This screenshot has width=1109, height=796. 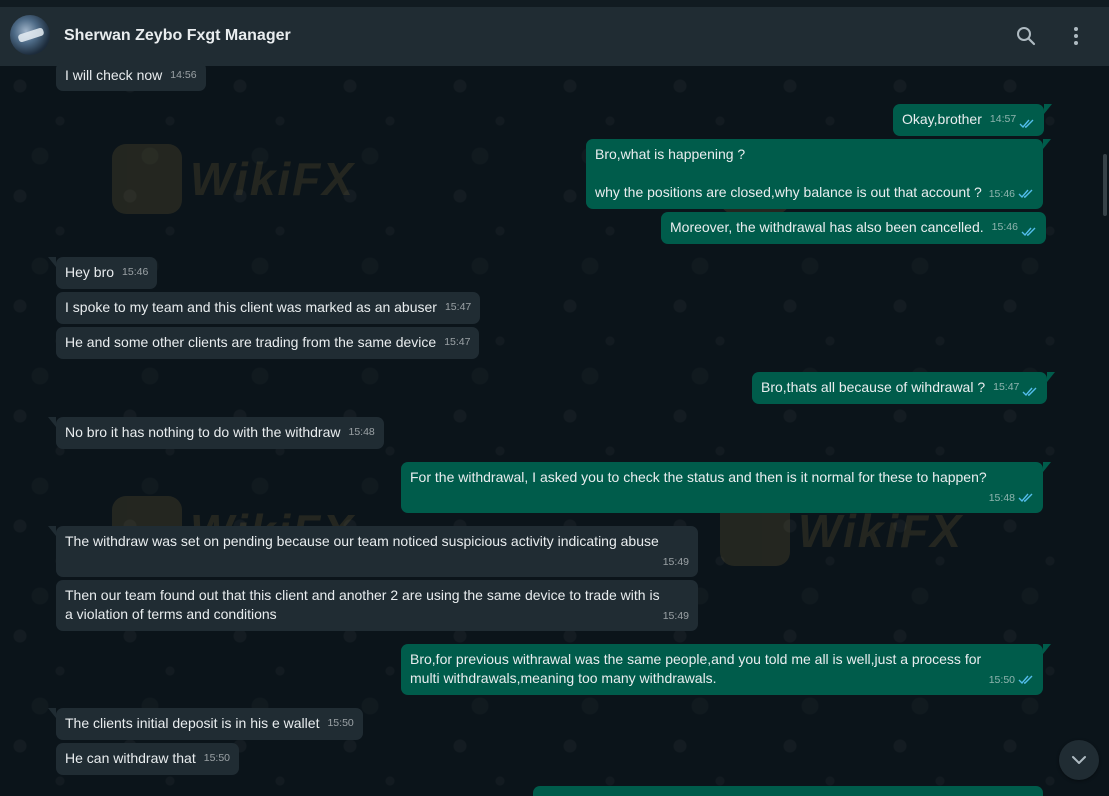 I want to click on message-time-value: 15:46, so click(x=1001, y=194).